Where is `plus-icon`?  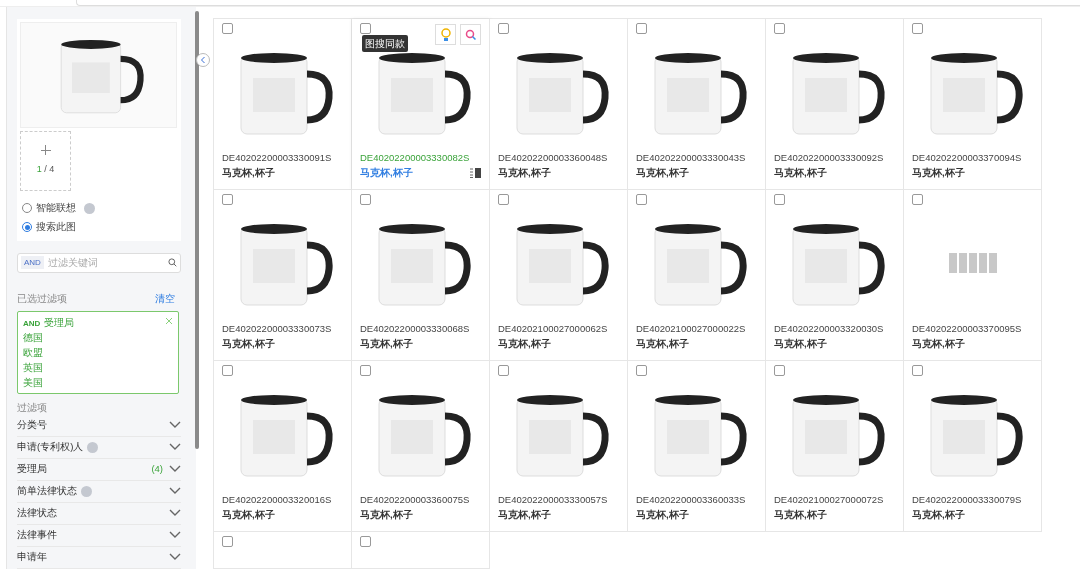 plus-icon is located at coordinates (45, 150).